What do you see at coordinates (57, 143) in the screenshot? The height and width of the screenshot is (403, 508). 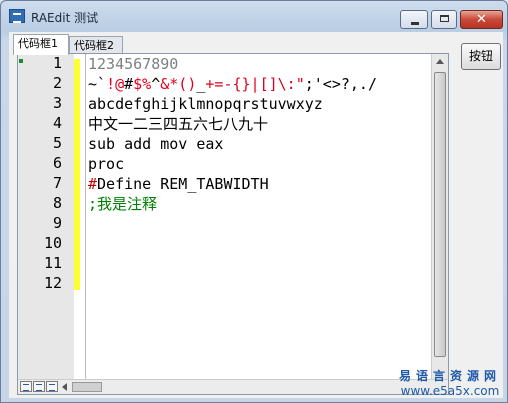 I see `line-number: 5` at bounding box center [57, 143].